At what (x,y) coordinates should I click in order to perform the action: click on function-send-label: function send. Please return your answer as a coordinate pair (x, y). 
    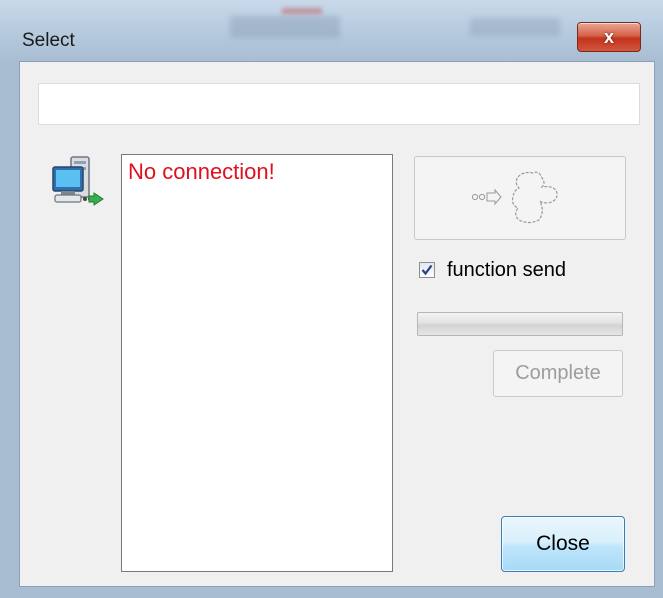
    Looking at the image, I should click on (506, 270).